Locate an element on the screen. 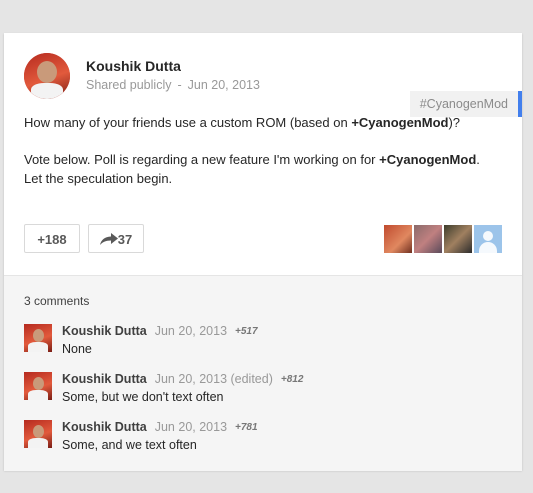  comment: Koushik Dutta Jun 20, 2013 +517 None is located at coordinates (264, 344).